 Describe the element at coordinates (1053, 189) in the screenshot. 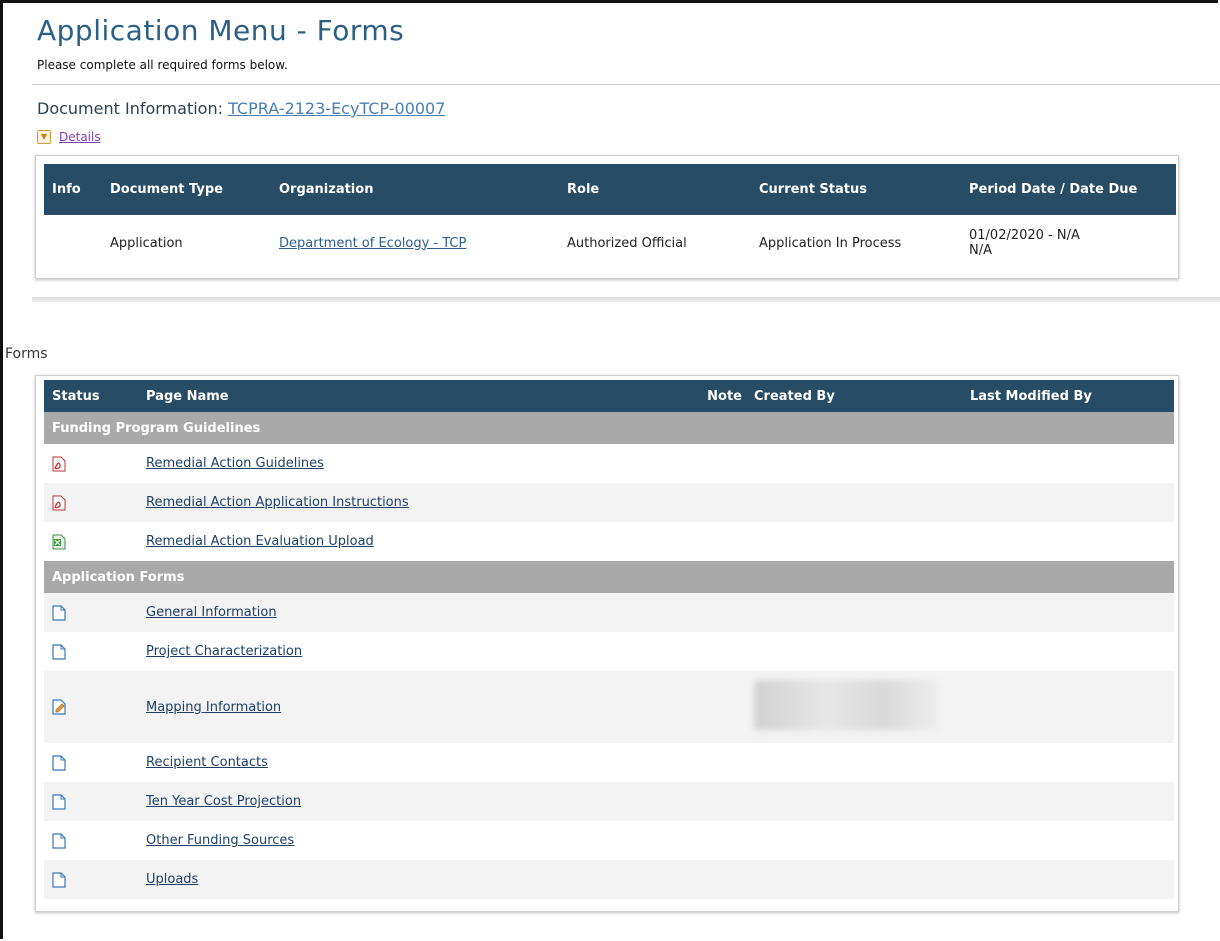

I see `col-period-date-label: Period Date / Date Due` at that location.